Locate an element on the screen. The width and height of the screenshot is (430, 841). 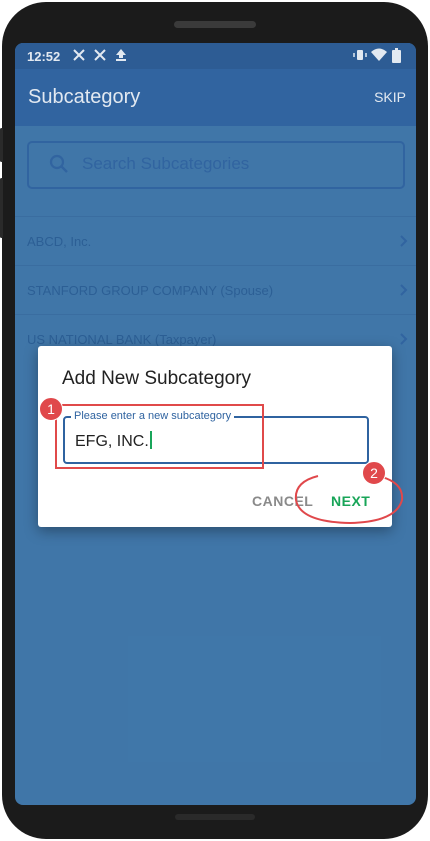
callout-badge-2: 2 is located at coordinates (374, 473).